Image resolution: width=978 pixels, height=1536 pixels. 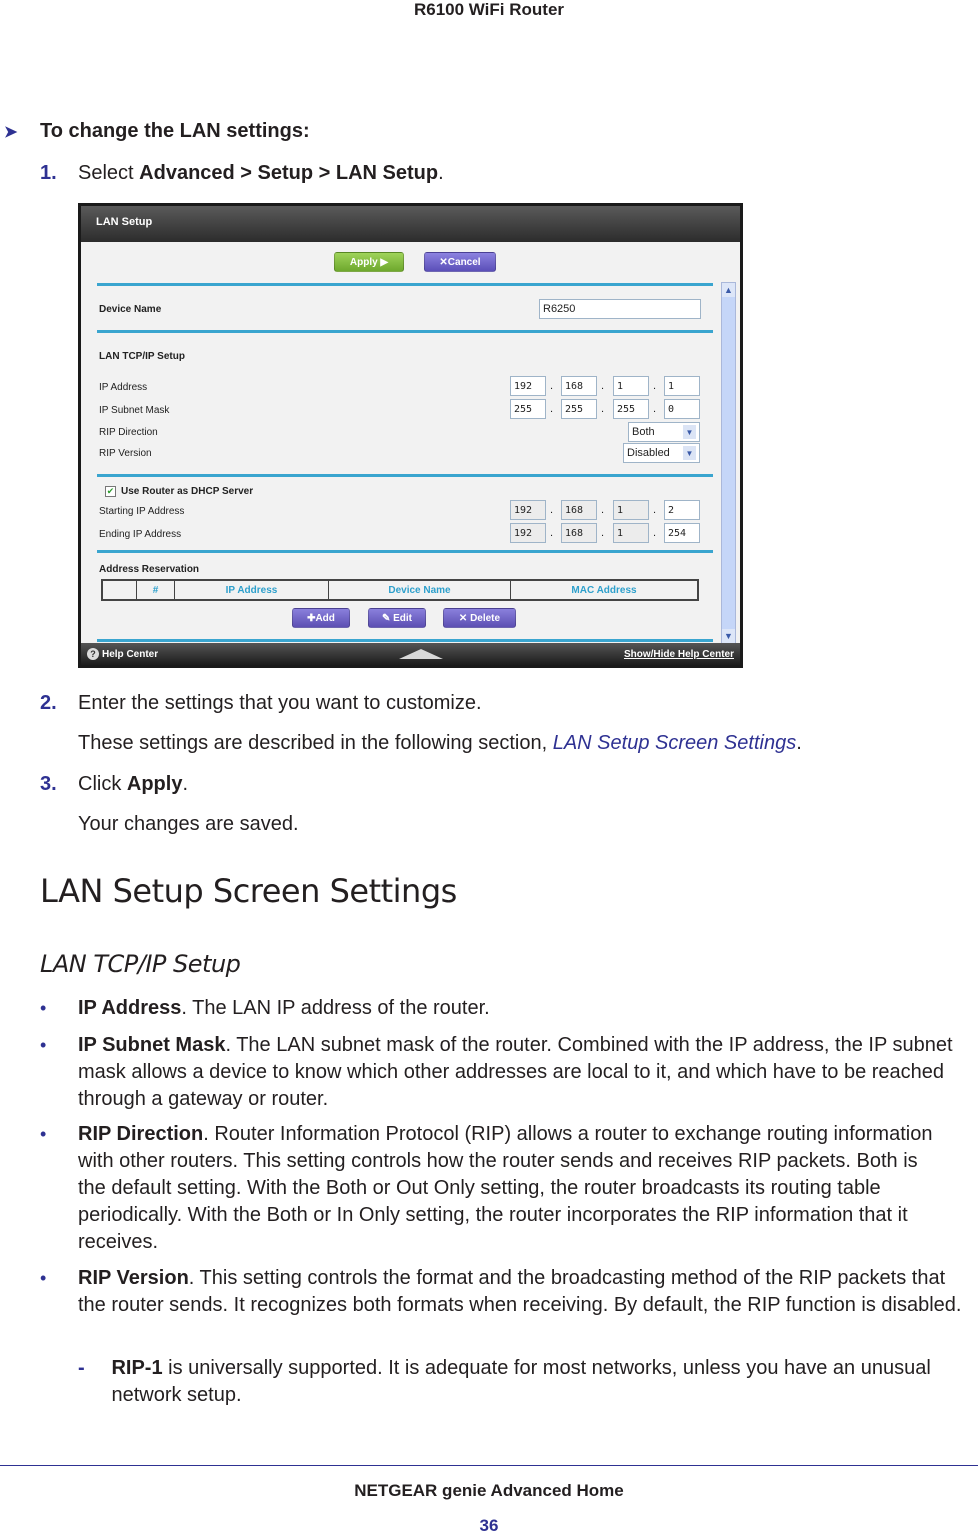 I want to click on rip-version-label: RIP Version, so click(x=125, y=453).